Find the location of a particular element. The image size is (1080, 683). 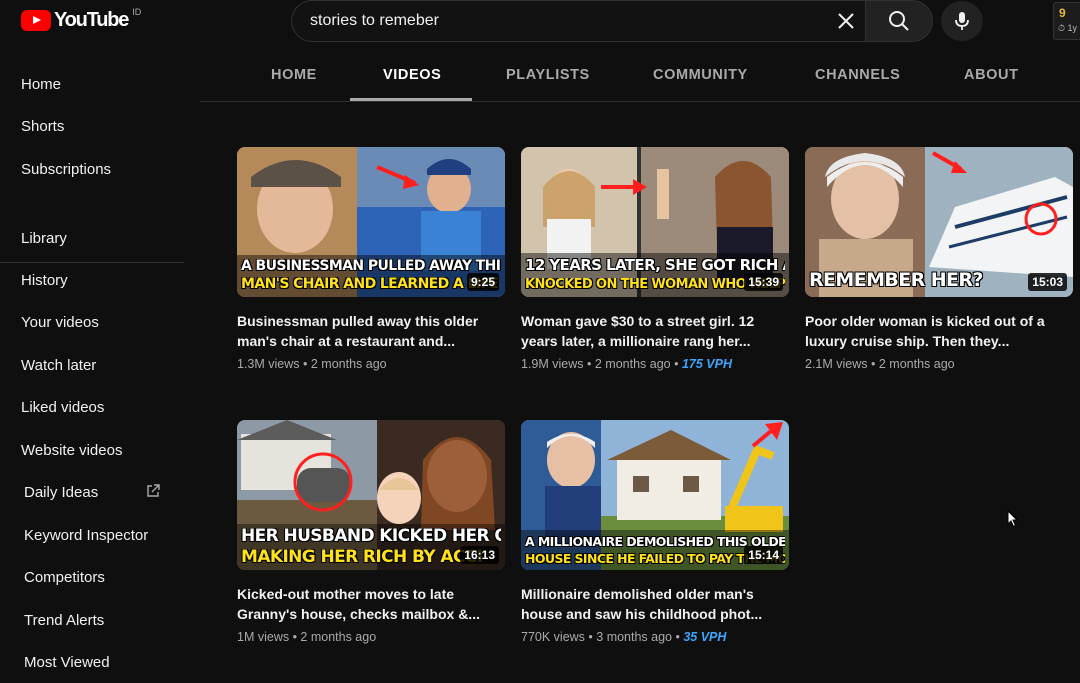

top-bar: YouTube ID stories to remeber 9 ⏱ 1y is located at coordinates (540, 22).